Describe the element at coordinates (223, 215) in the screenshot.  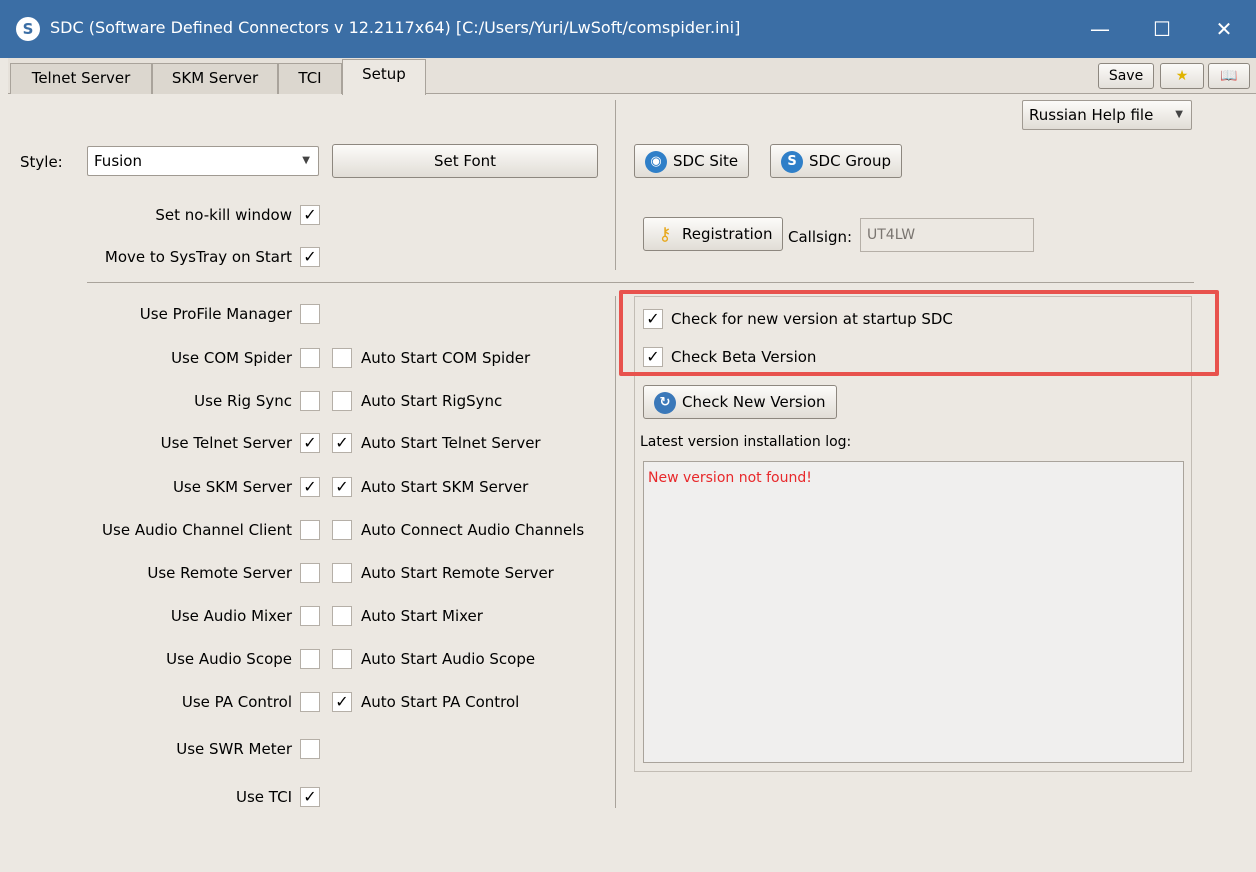
I see `no-kill-label: Set no-kill window` at that location.